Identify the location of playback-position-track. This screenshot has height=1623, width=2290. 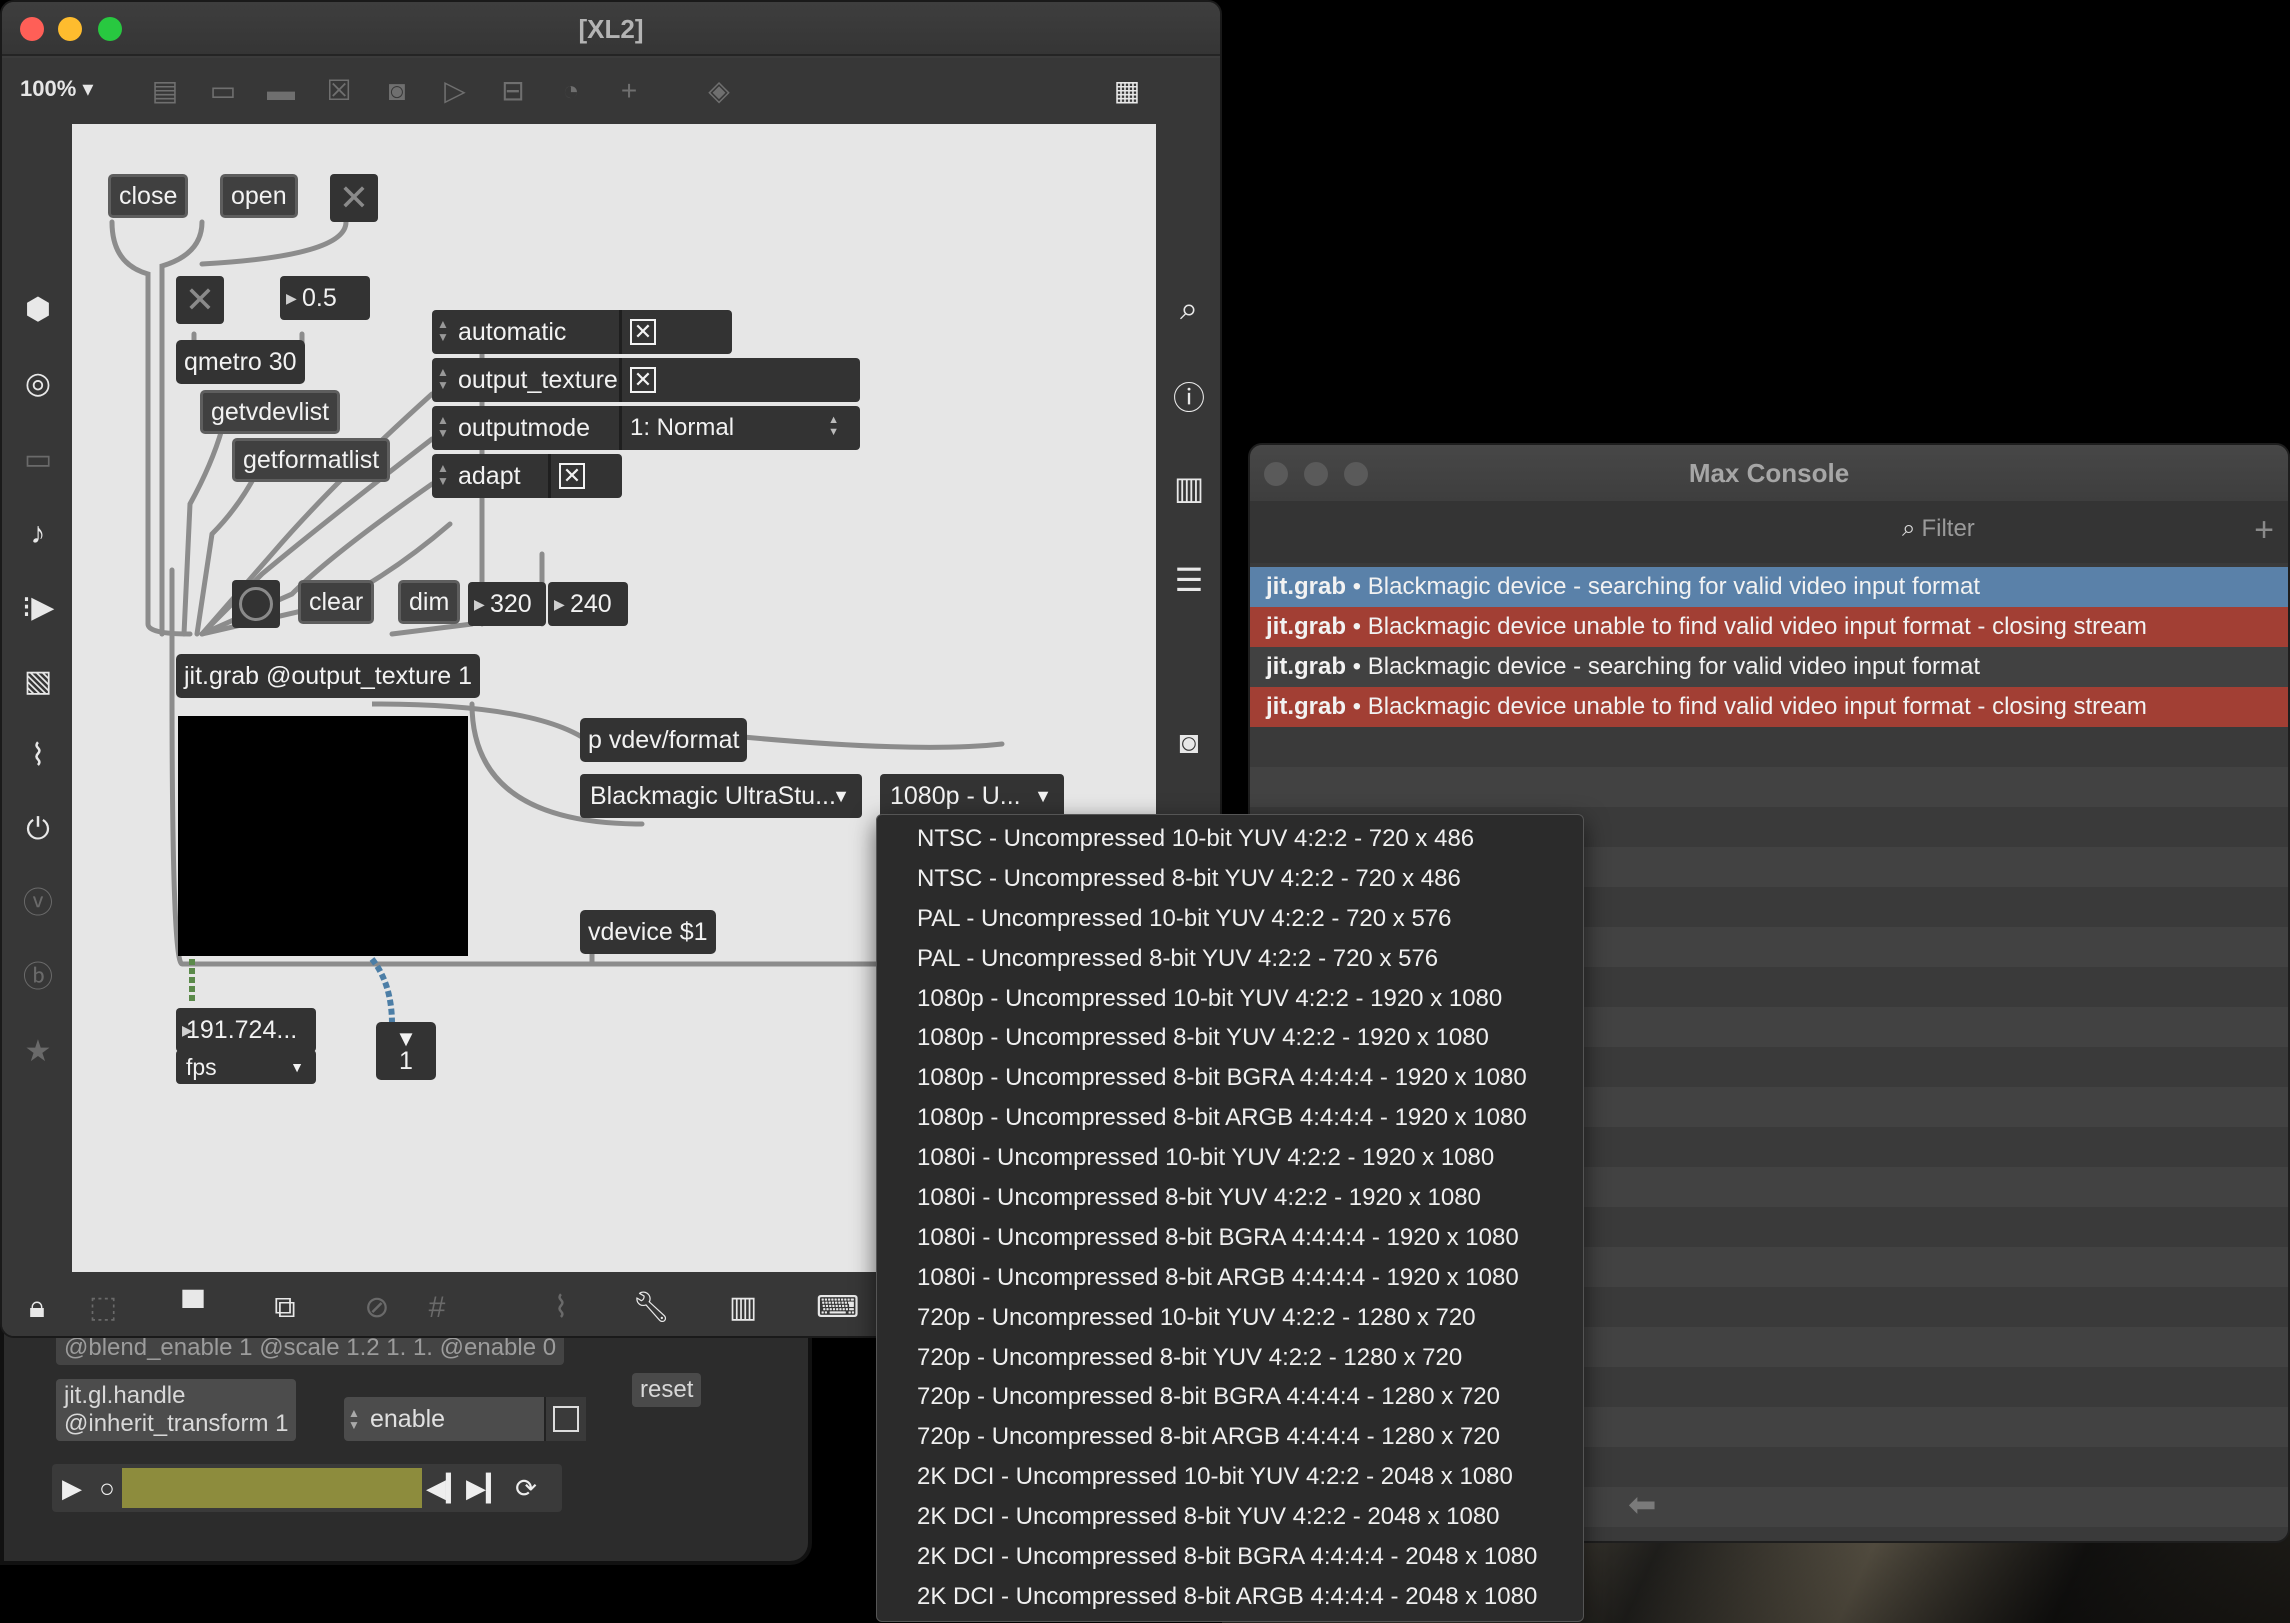
(272, 1488).